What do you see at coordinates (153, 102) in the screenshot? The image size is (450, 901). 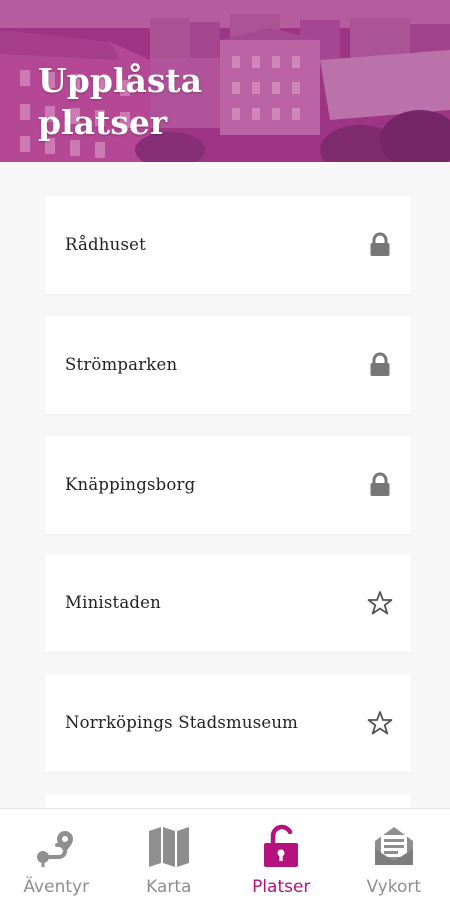 I see `page-title: Upplåsta platser` at bounding box center [153, 102].